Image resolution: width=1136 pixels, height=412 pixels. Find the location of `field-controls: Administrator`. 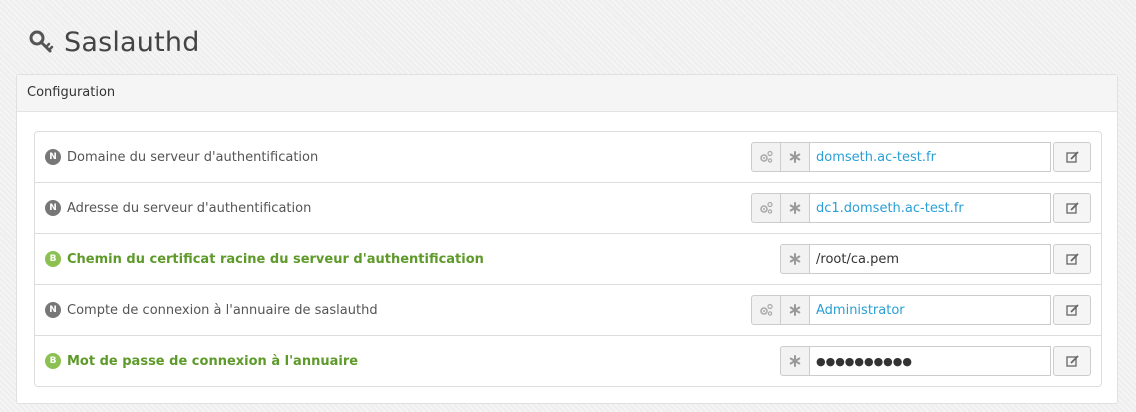

field-controls: Administrator is located at coordinates (921, 310).